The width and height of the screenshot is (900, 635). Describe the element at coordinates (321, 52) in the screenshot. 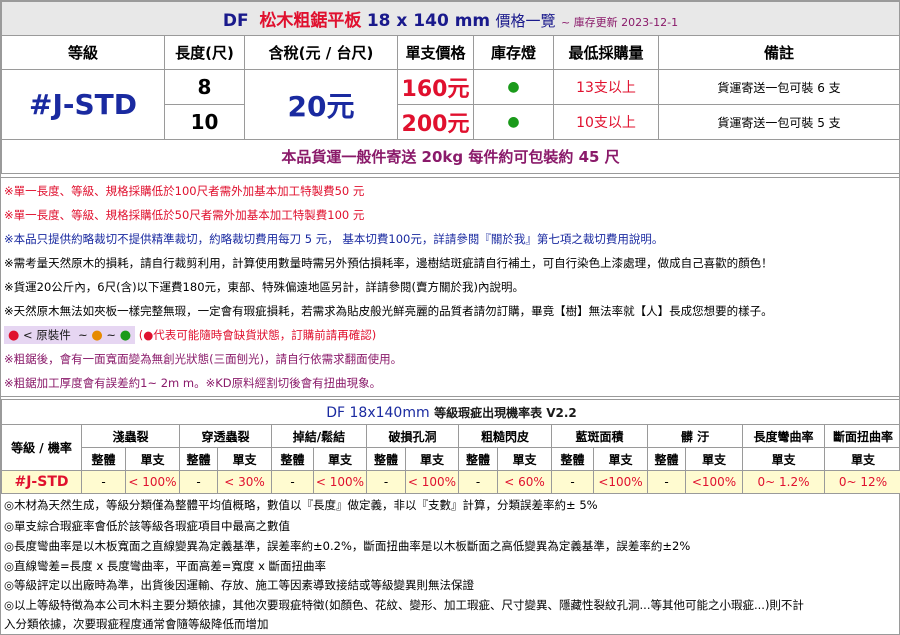

I see `header-price-with-tax: 含稅(元 / 台尺)` at that location.